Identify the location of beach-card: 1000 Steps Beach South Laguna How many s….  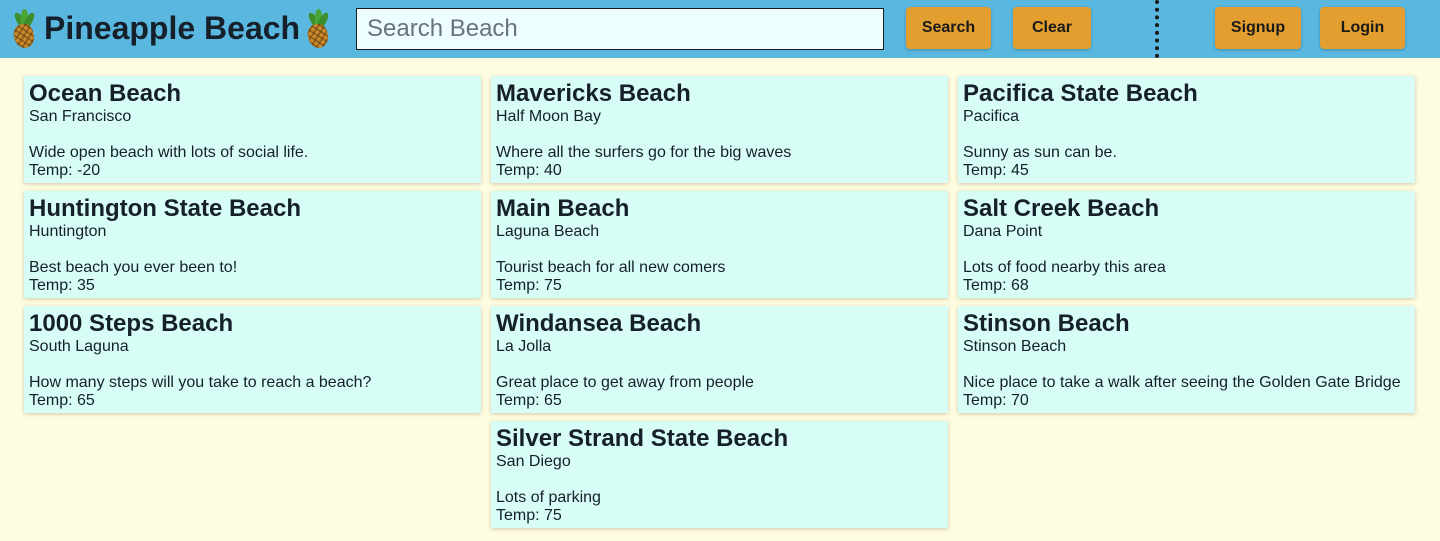
(252, 359).